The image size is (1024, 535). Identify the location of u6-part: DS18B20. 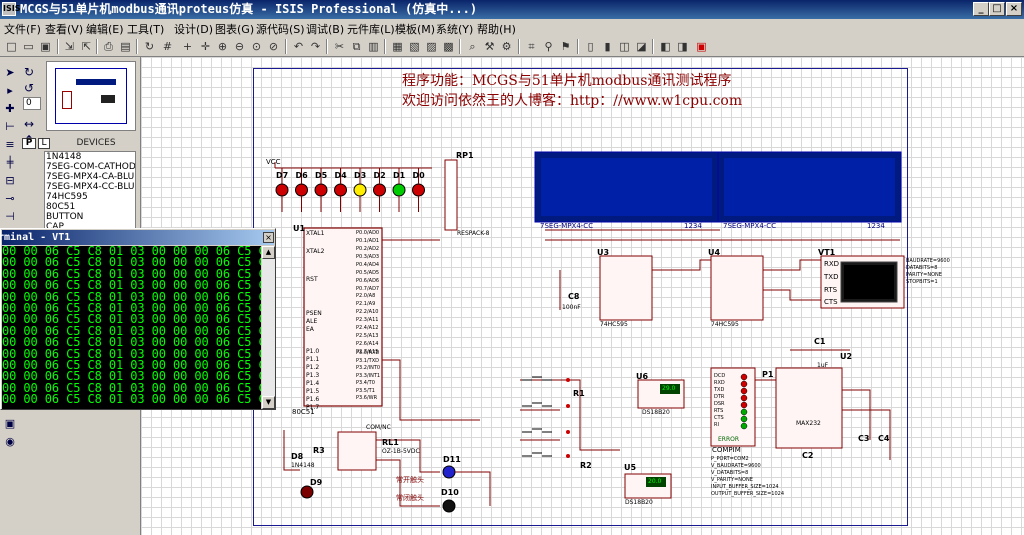
(656, 412).